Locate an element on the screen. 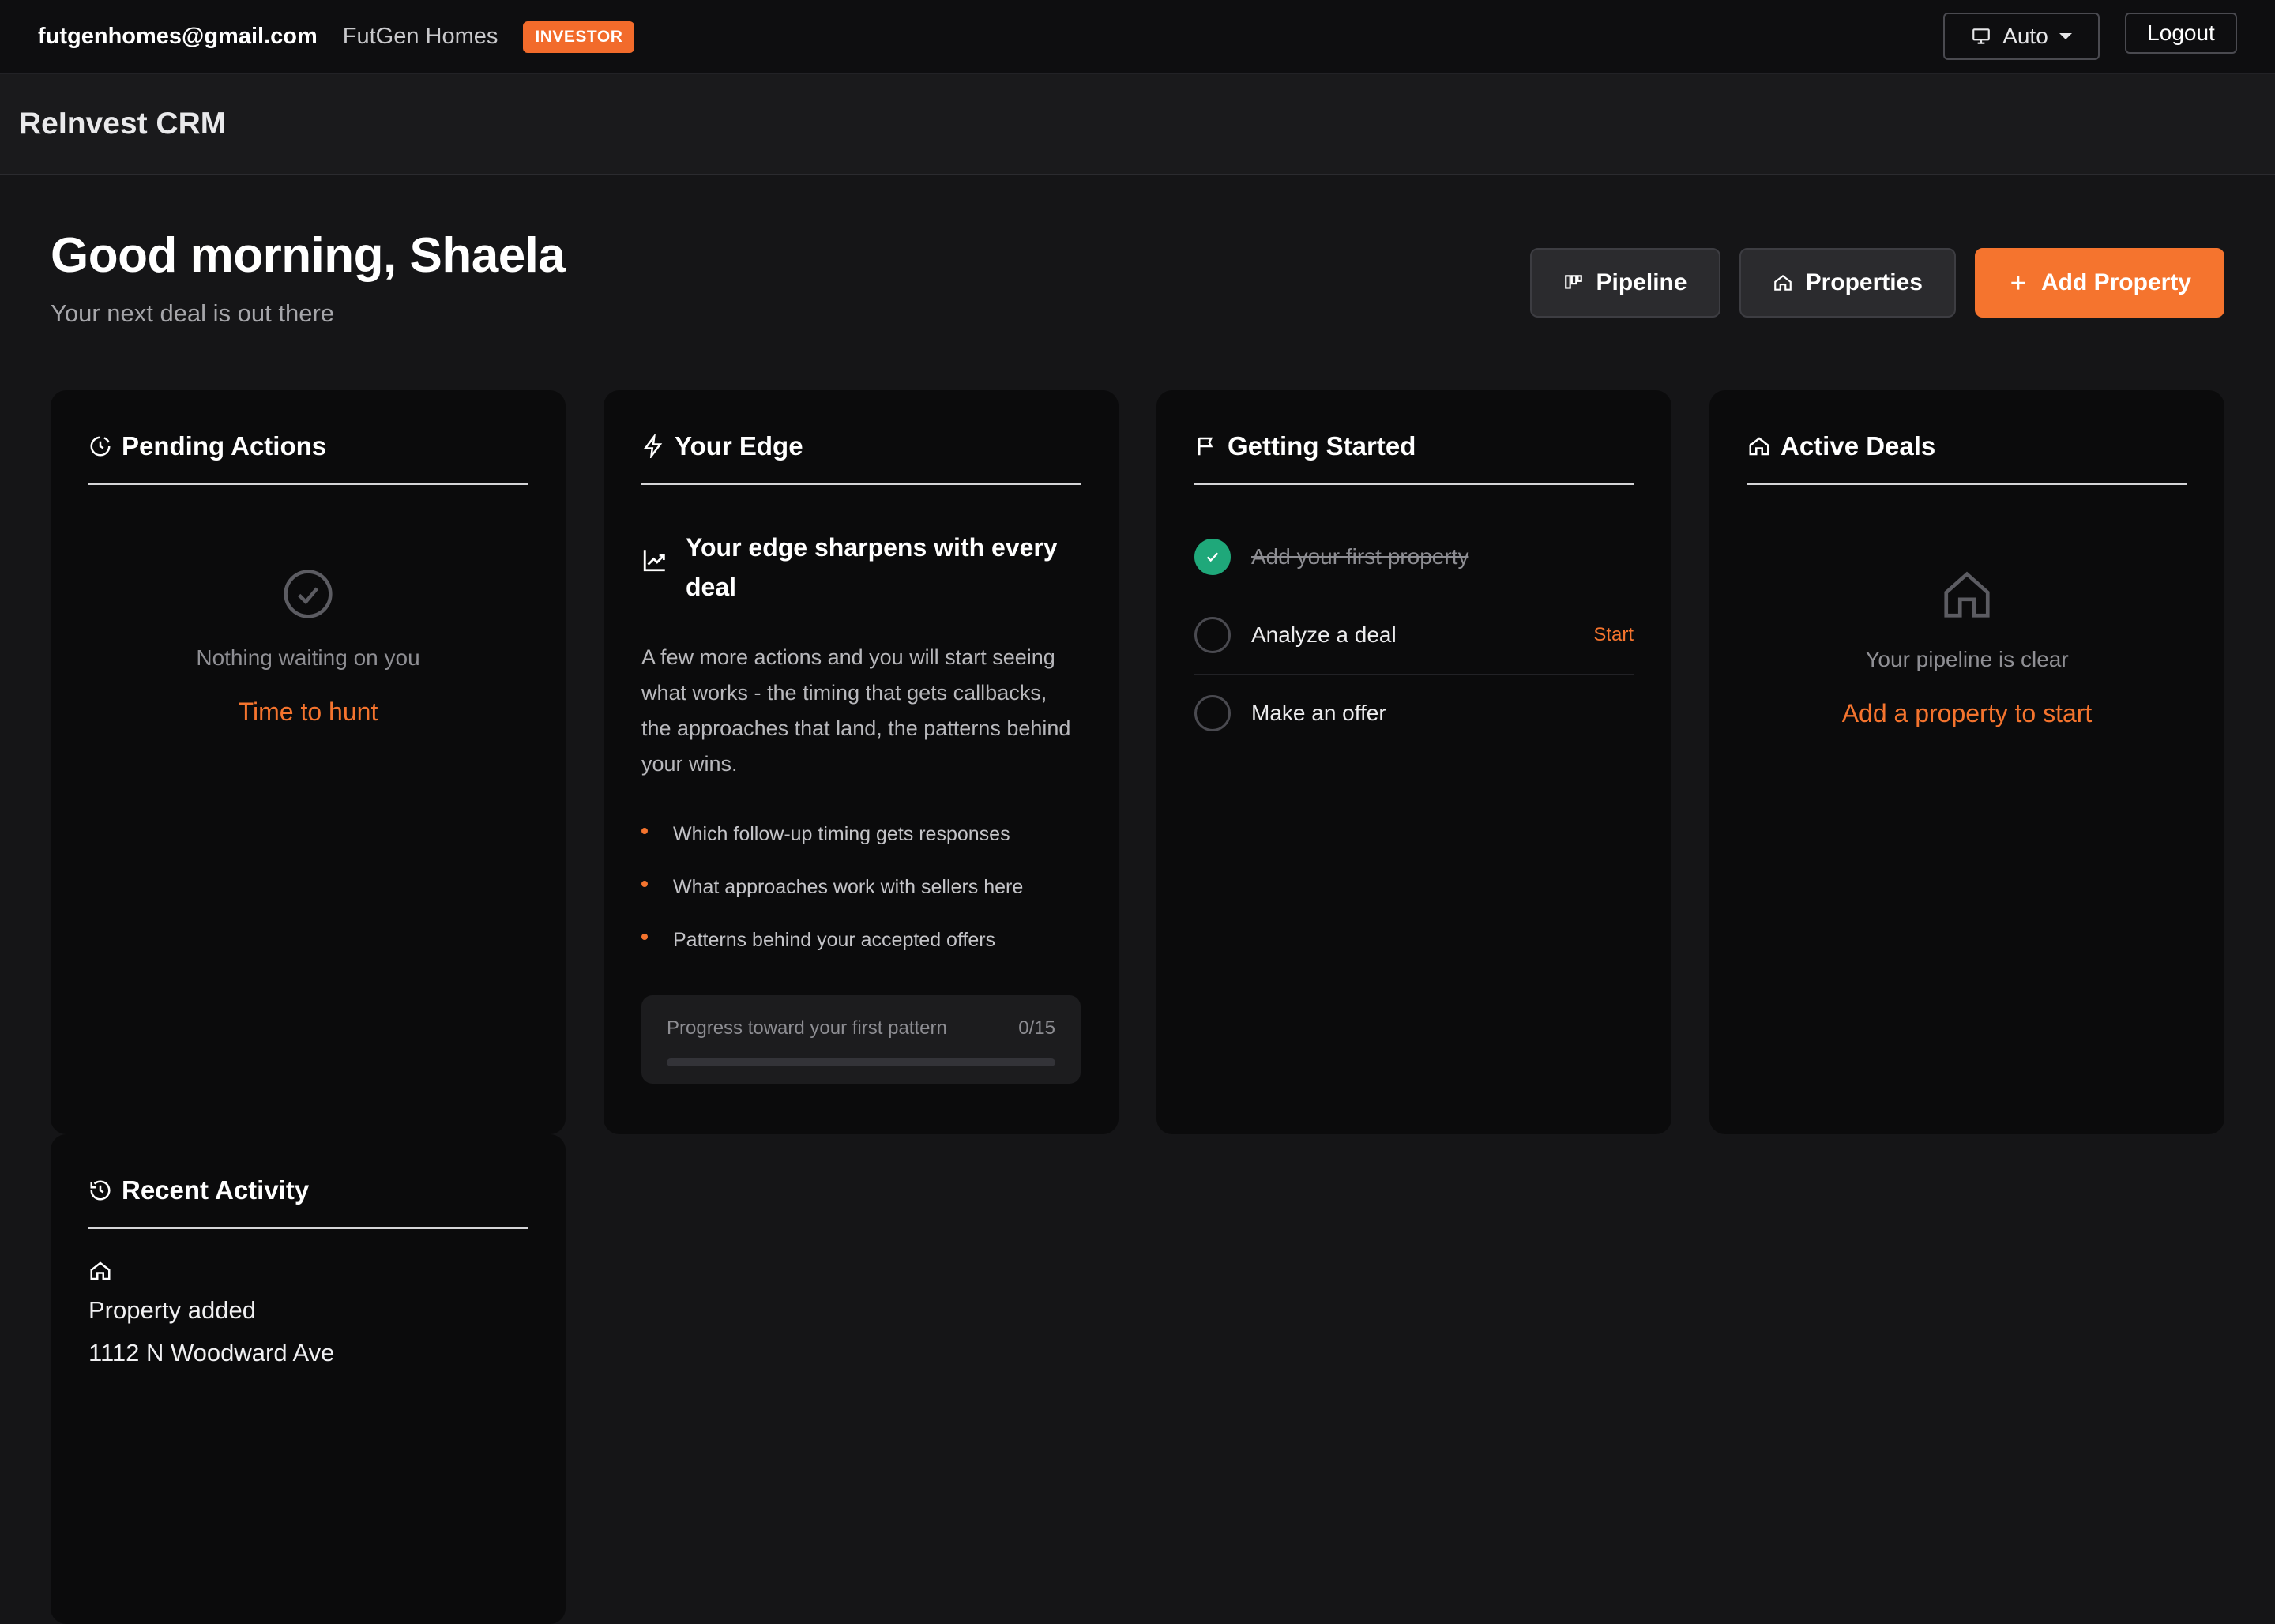  getting-started-header: Getting Started is located at coordinates (1414, 458).